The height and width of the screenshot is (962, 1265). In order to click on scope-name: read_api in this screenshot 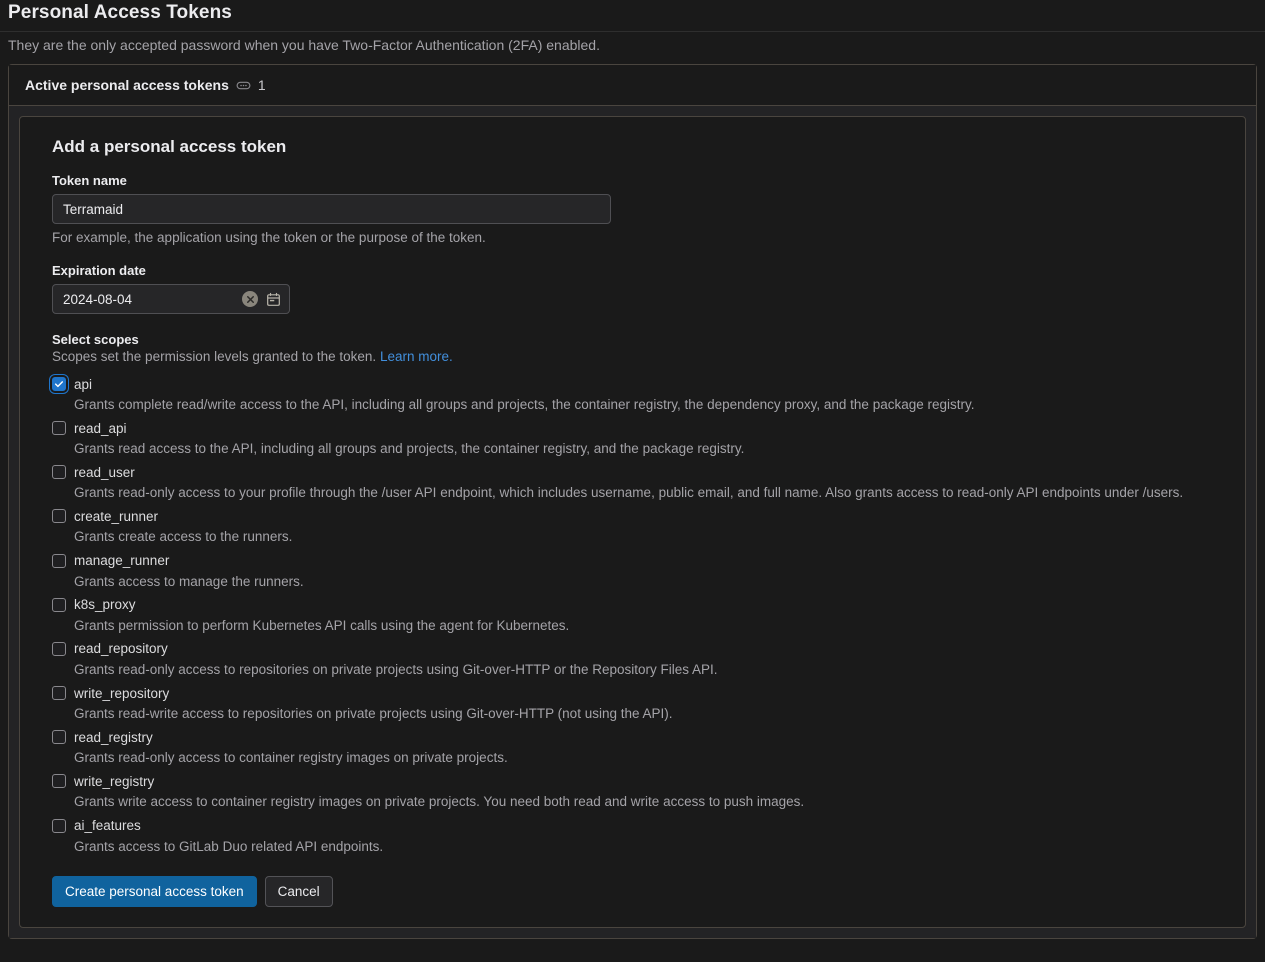, I will do `click(100, 428)`.